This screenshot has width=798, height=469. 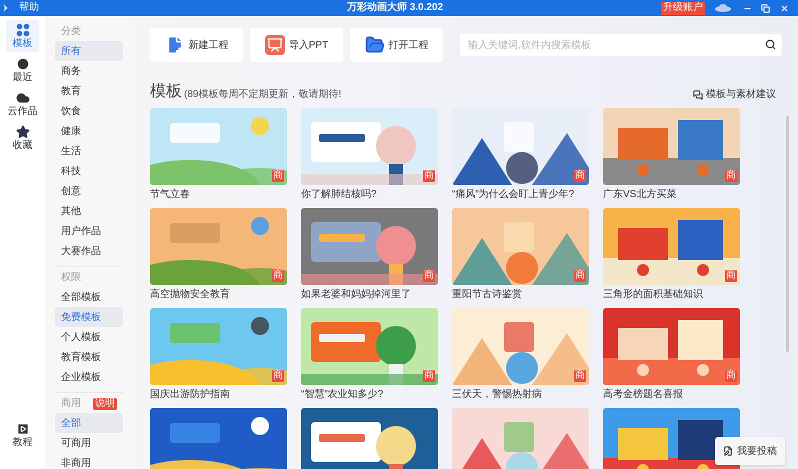 What do you see at coordinates (89, 297) in the screenshot?
I see `filter-item: 全部模板` at bounding box center [89, 297].